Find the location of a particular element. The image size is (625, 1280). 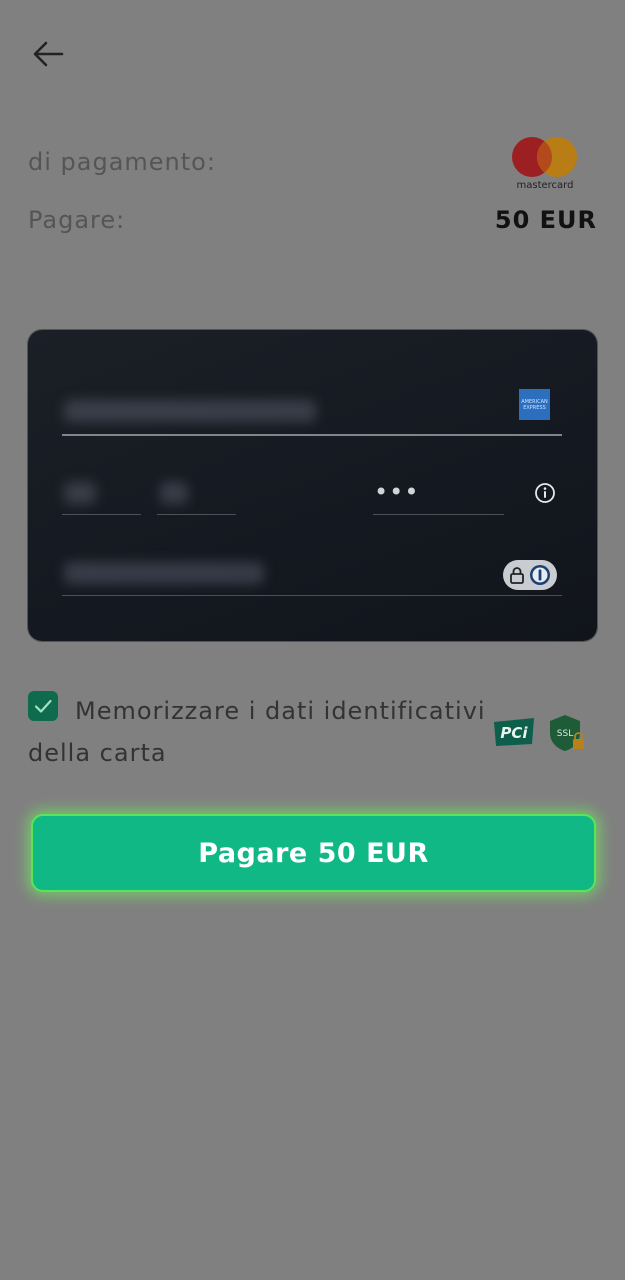

back-button is located at coordinates (48, 54).